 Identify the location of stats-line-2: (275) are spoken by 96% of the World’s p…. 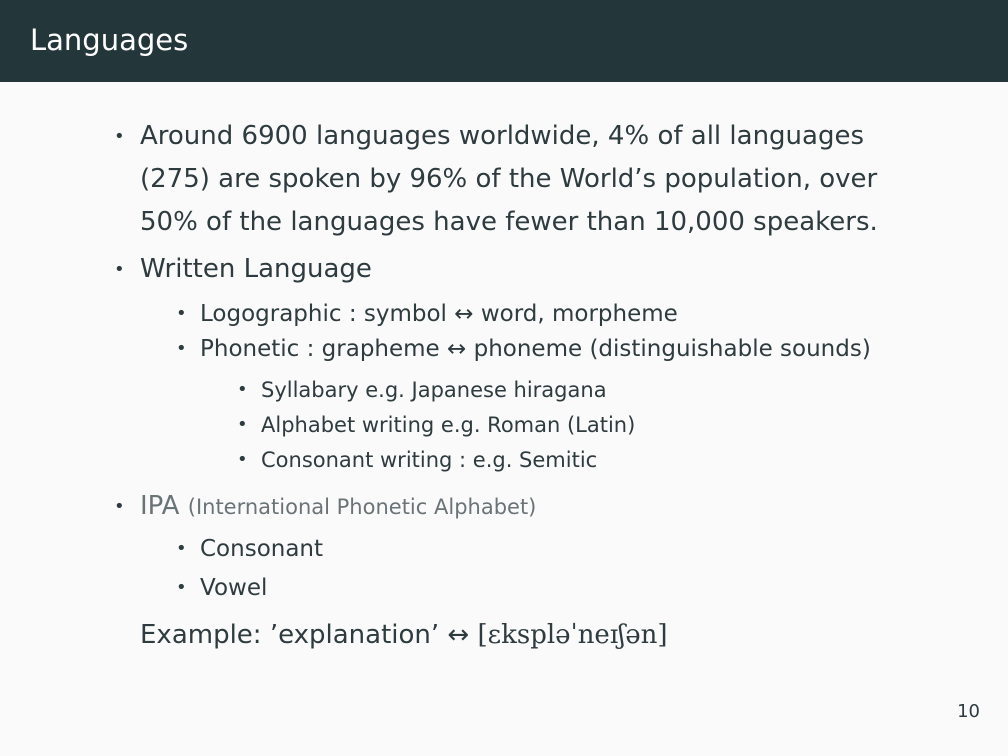
(509, 179).